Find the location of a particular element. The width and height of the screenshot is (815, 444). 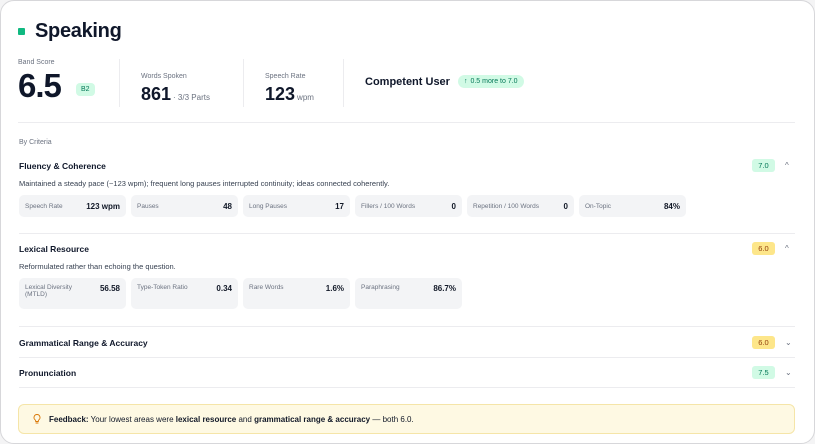

metric-value: 1.6% is located at coordinates (334, 288).